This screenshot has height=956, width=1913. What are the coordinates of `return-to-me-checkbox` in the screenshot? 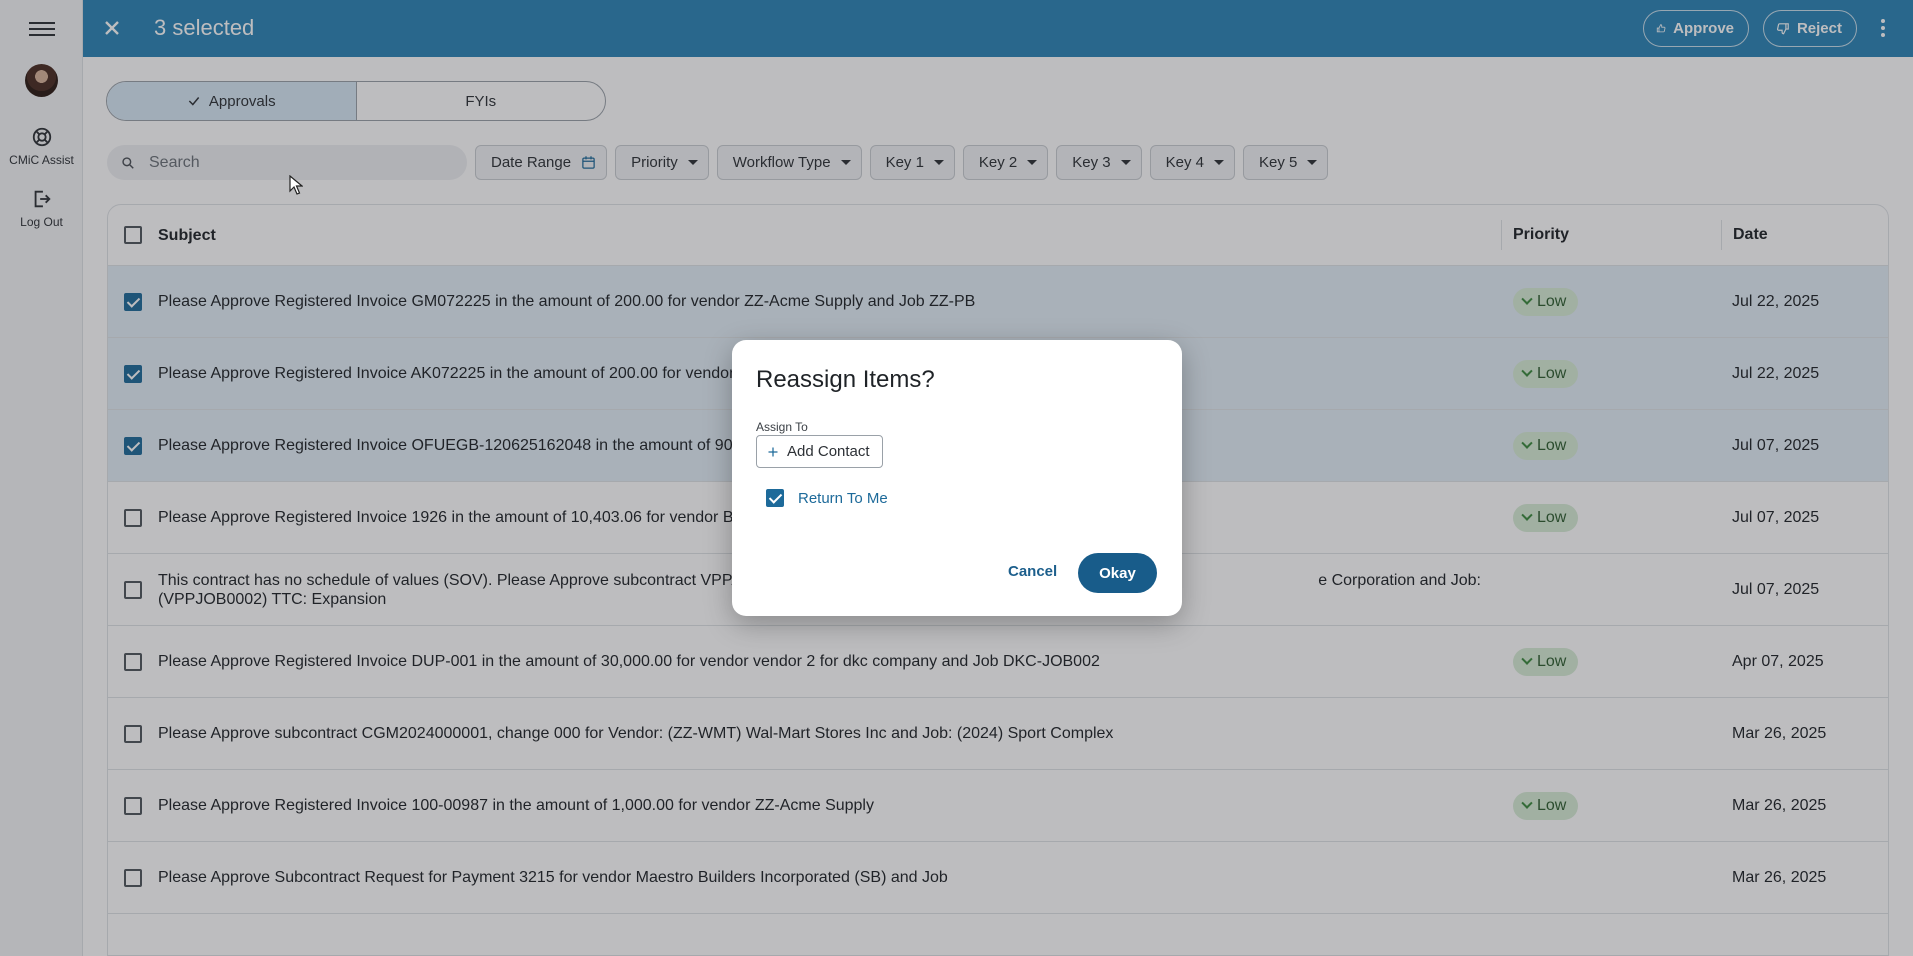 It's located at (775, 498).